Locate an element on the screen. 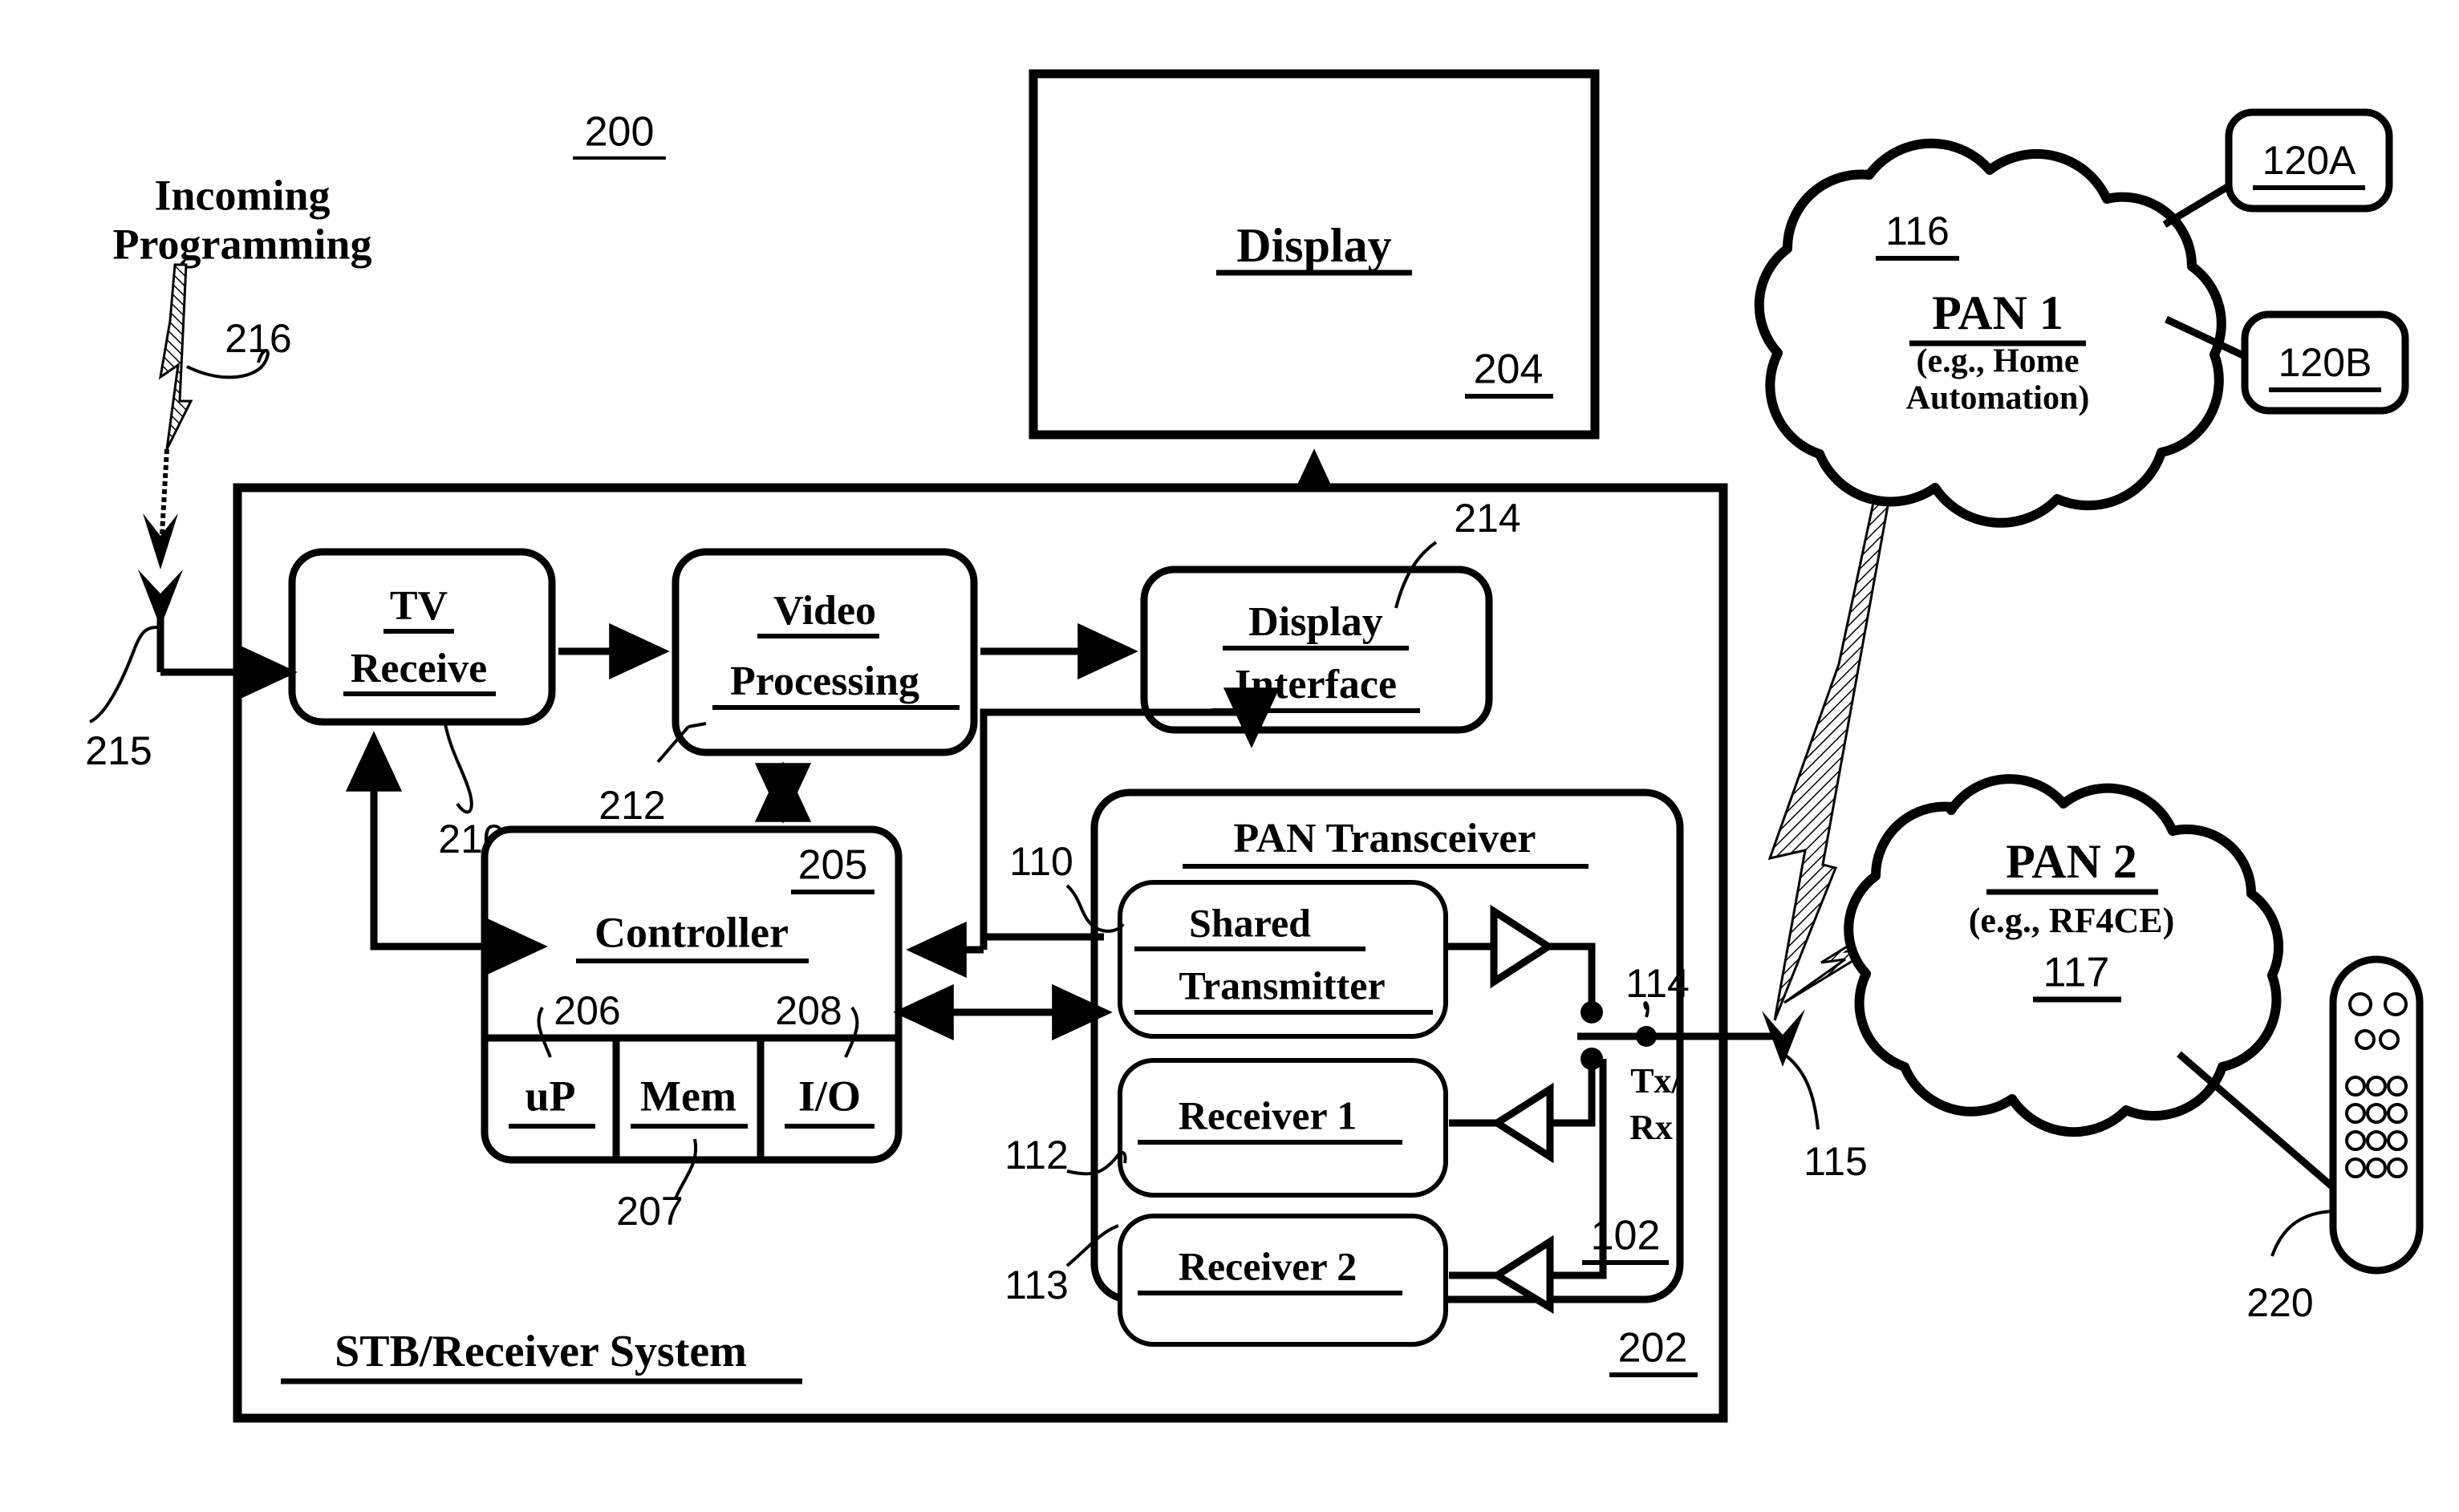  pan1-node-120a: 120A is located at coordinates (2277, 168).